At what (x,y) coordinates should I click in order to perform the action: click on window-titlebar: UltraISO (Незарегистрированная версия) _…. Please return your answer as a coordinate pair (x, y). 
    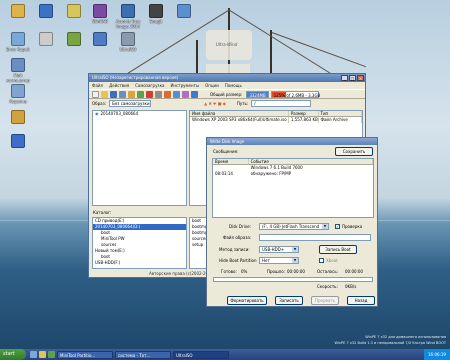
    Looking at the image, I should click on (227, 78).